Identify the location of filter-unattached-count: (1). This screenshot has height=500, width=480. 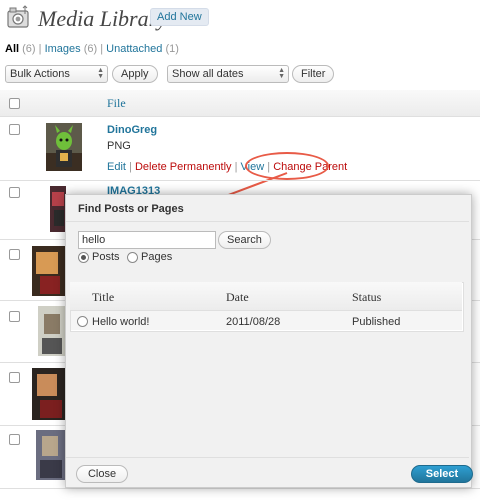
(172, 49).